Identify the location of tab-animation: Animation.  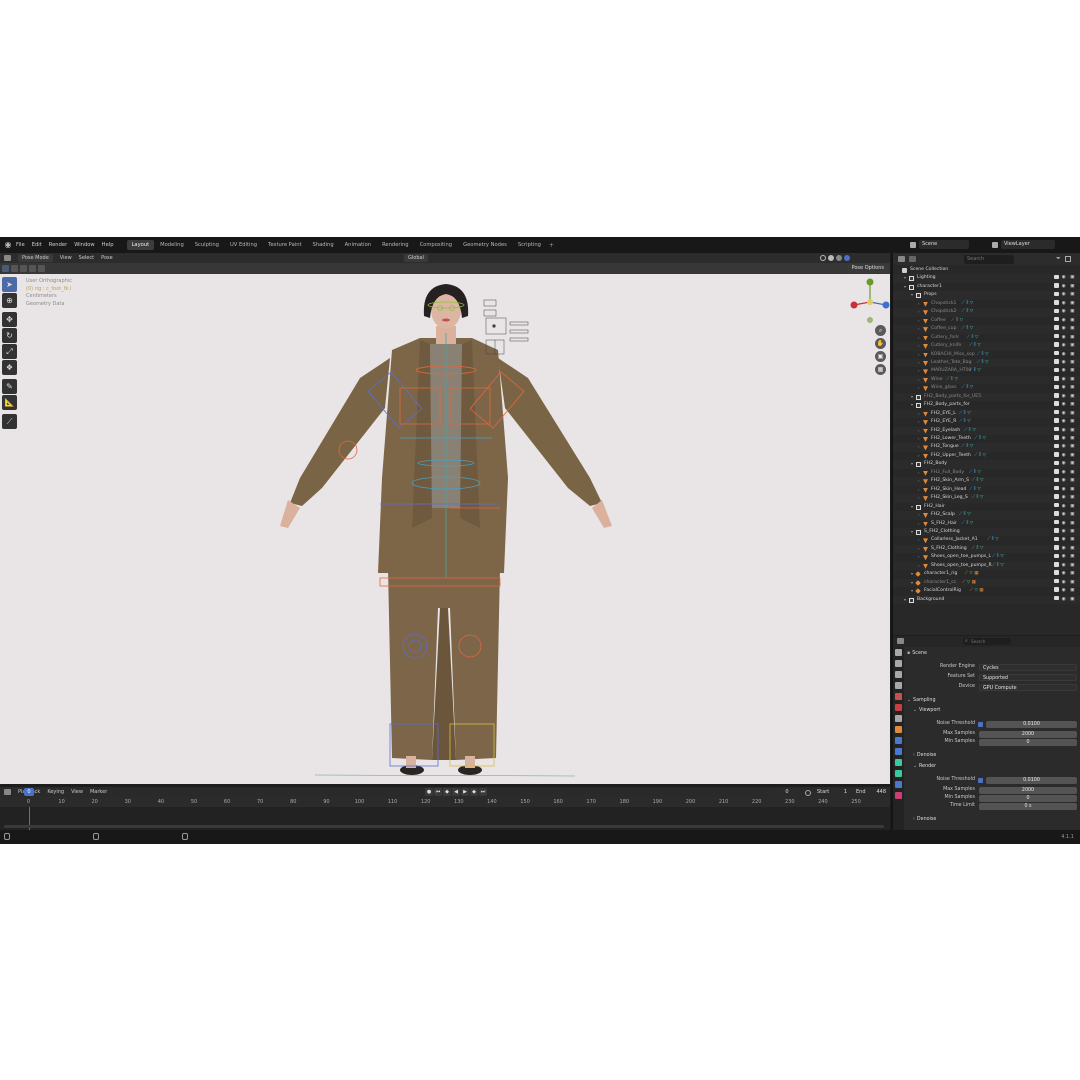
(358, 245).